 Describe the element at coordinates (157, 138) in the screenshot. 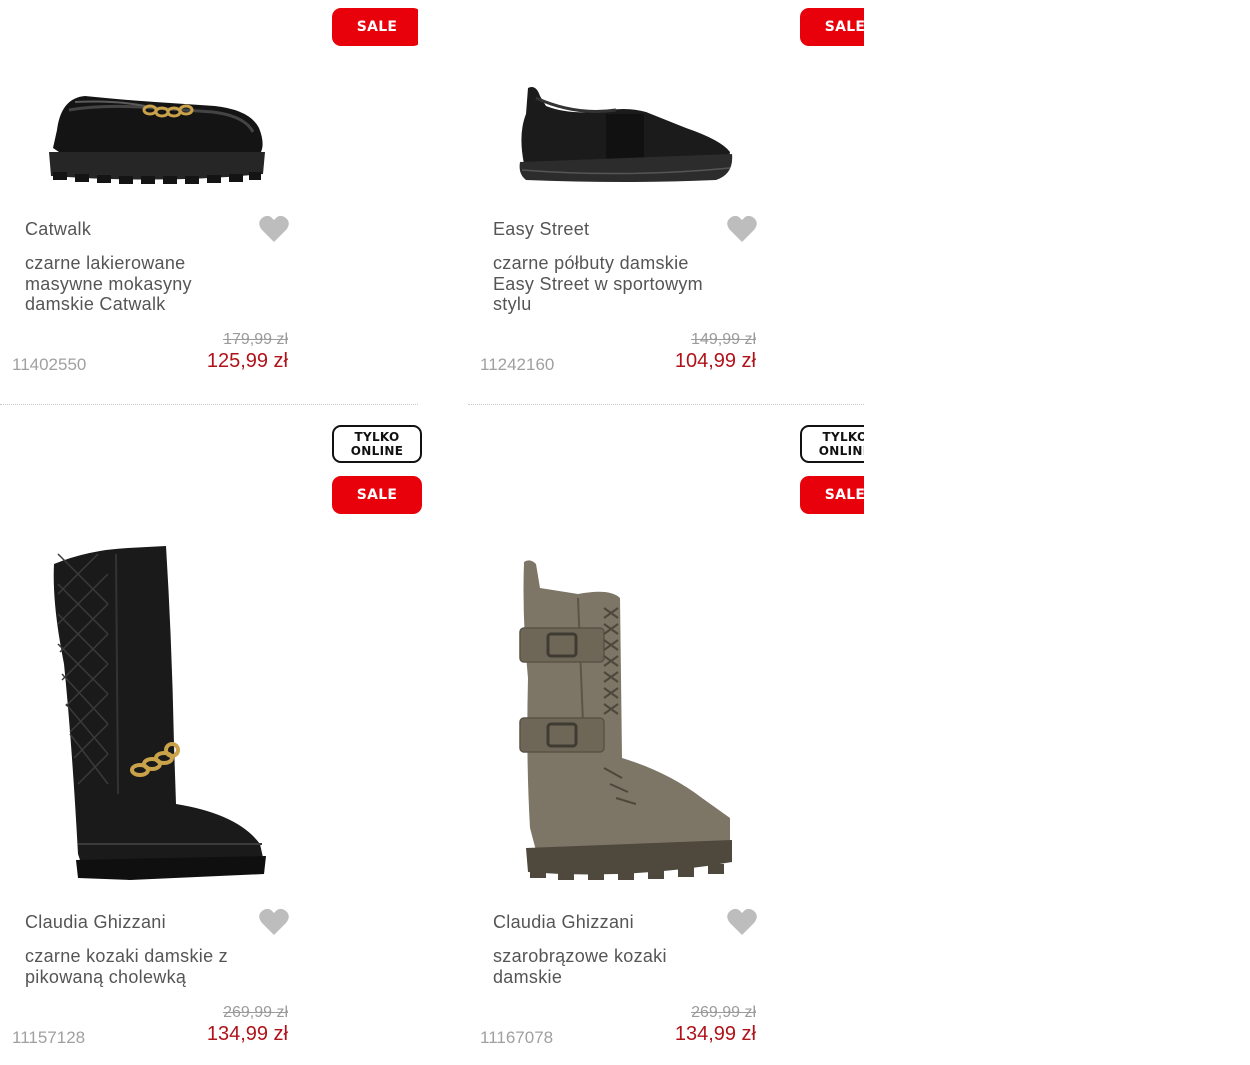

I see `product-image-loafer` at that location.